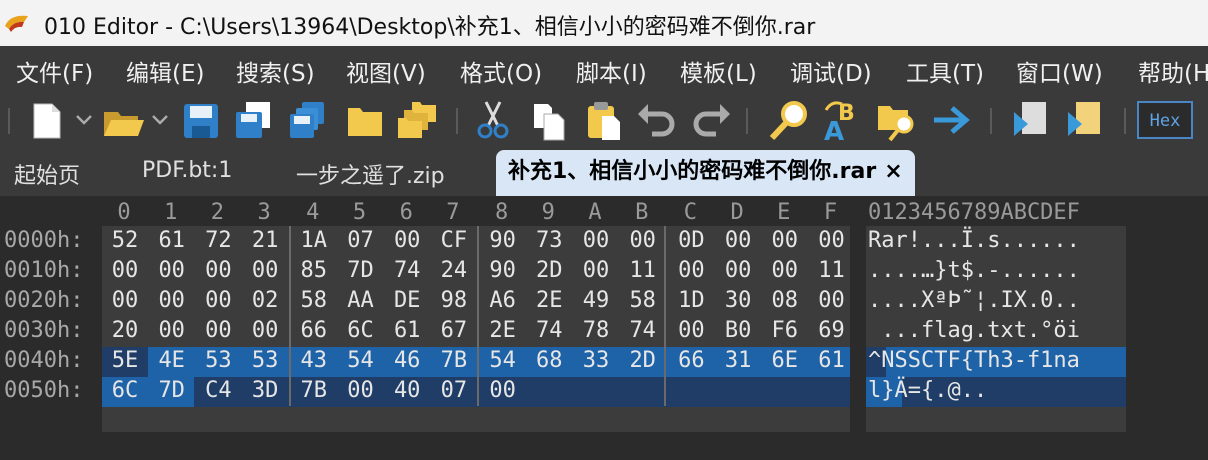  What do you see at coordinates (1165, 120) in the screenshot?
I see `hex-mode-button: Hex` at bounding box center [1165, 120].